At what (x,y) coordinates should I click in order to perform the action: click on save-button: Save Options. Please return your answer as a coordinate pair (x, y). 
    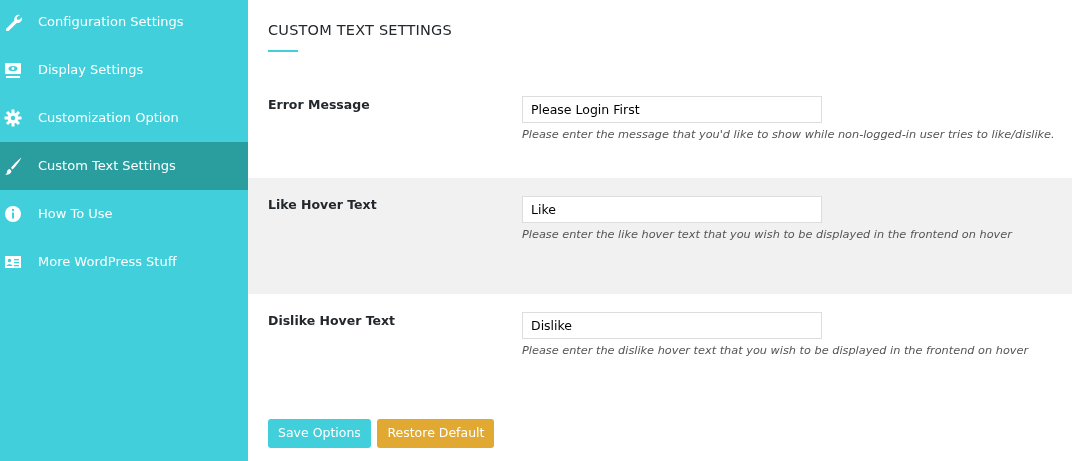
    Looking at the image, I should click on (319, 433).